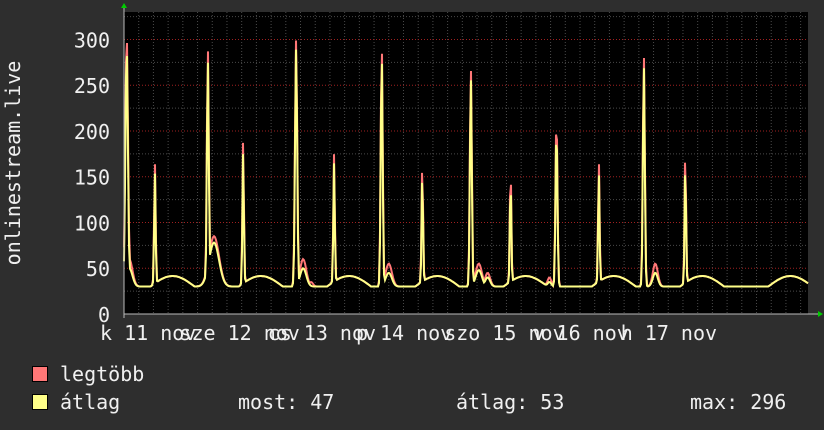 The height and width of the screenshot is (430, 824). Describe the element at coordinates (13, 163) in the screenshot. I see `y-axis-label: onlinestream.live` at that location.